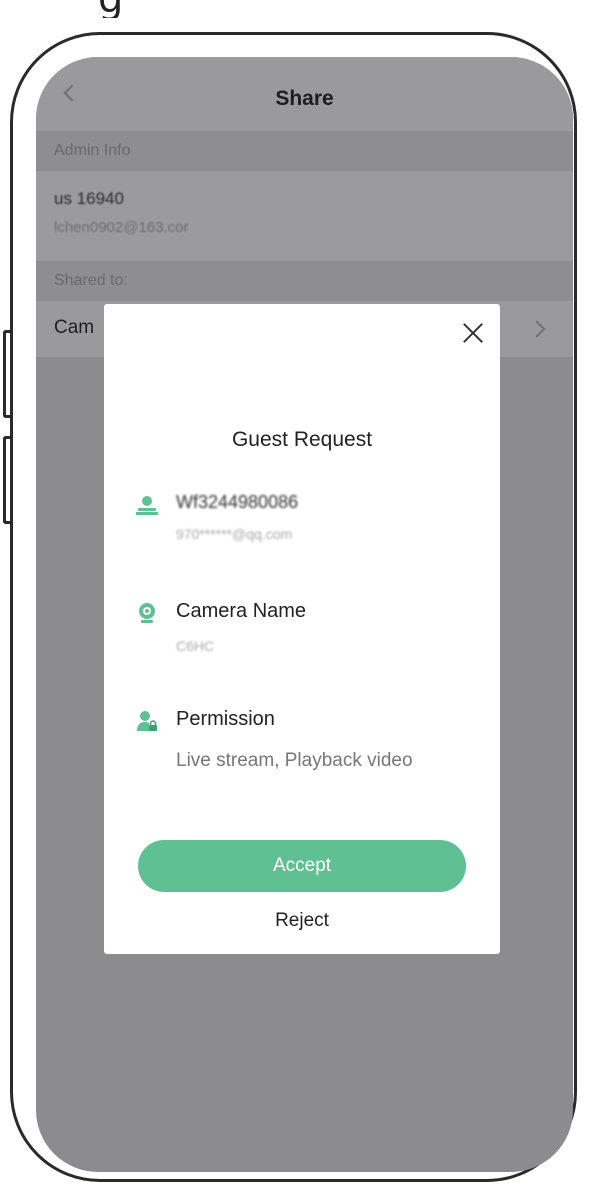 Image resolution: width=591 pixels, height=1189 pixels. Describe the element at coordinates (147, 613) in the screenshot. I see `camera-icon` at that location.